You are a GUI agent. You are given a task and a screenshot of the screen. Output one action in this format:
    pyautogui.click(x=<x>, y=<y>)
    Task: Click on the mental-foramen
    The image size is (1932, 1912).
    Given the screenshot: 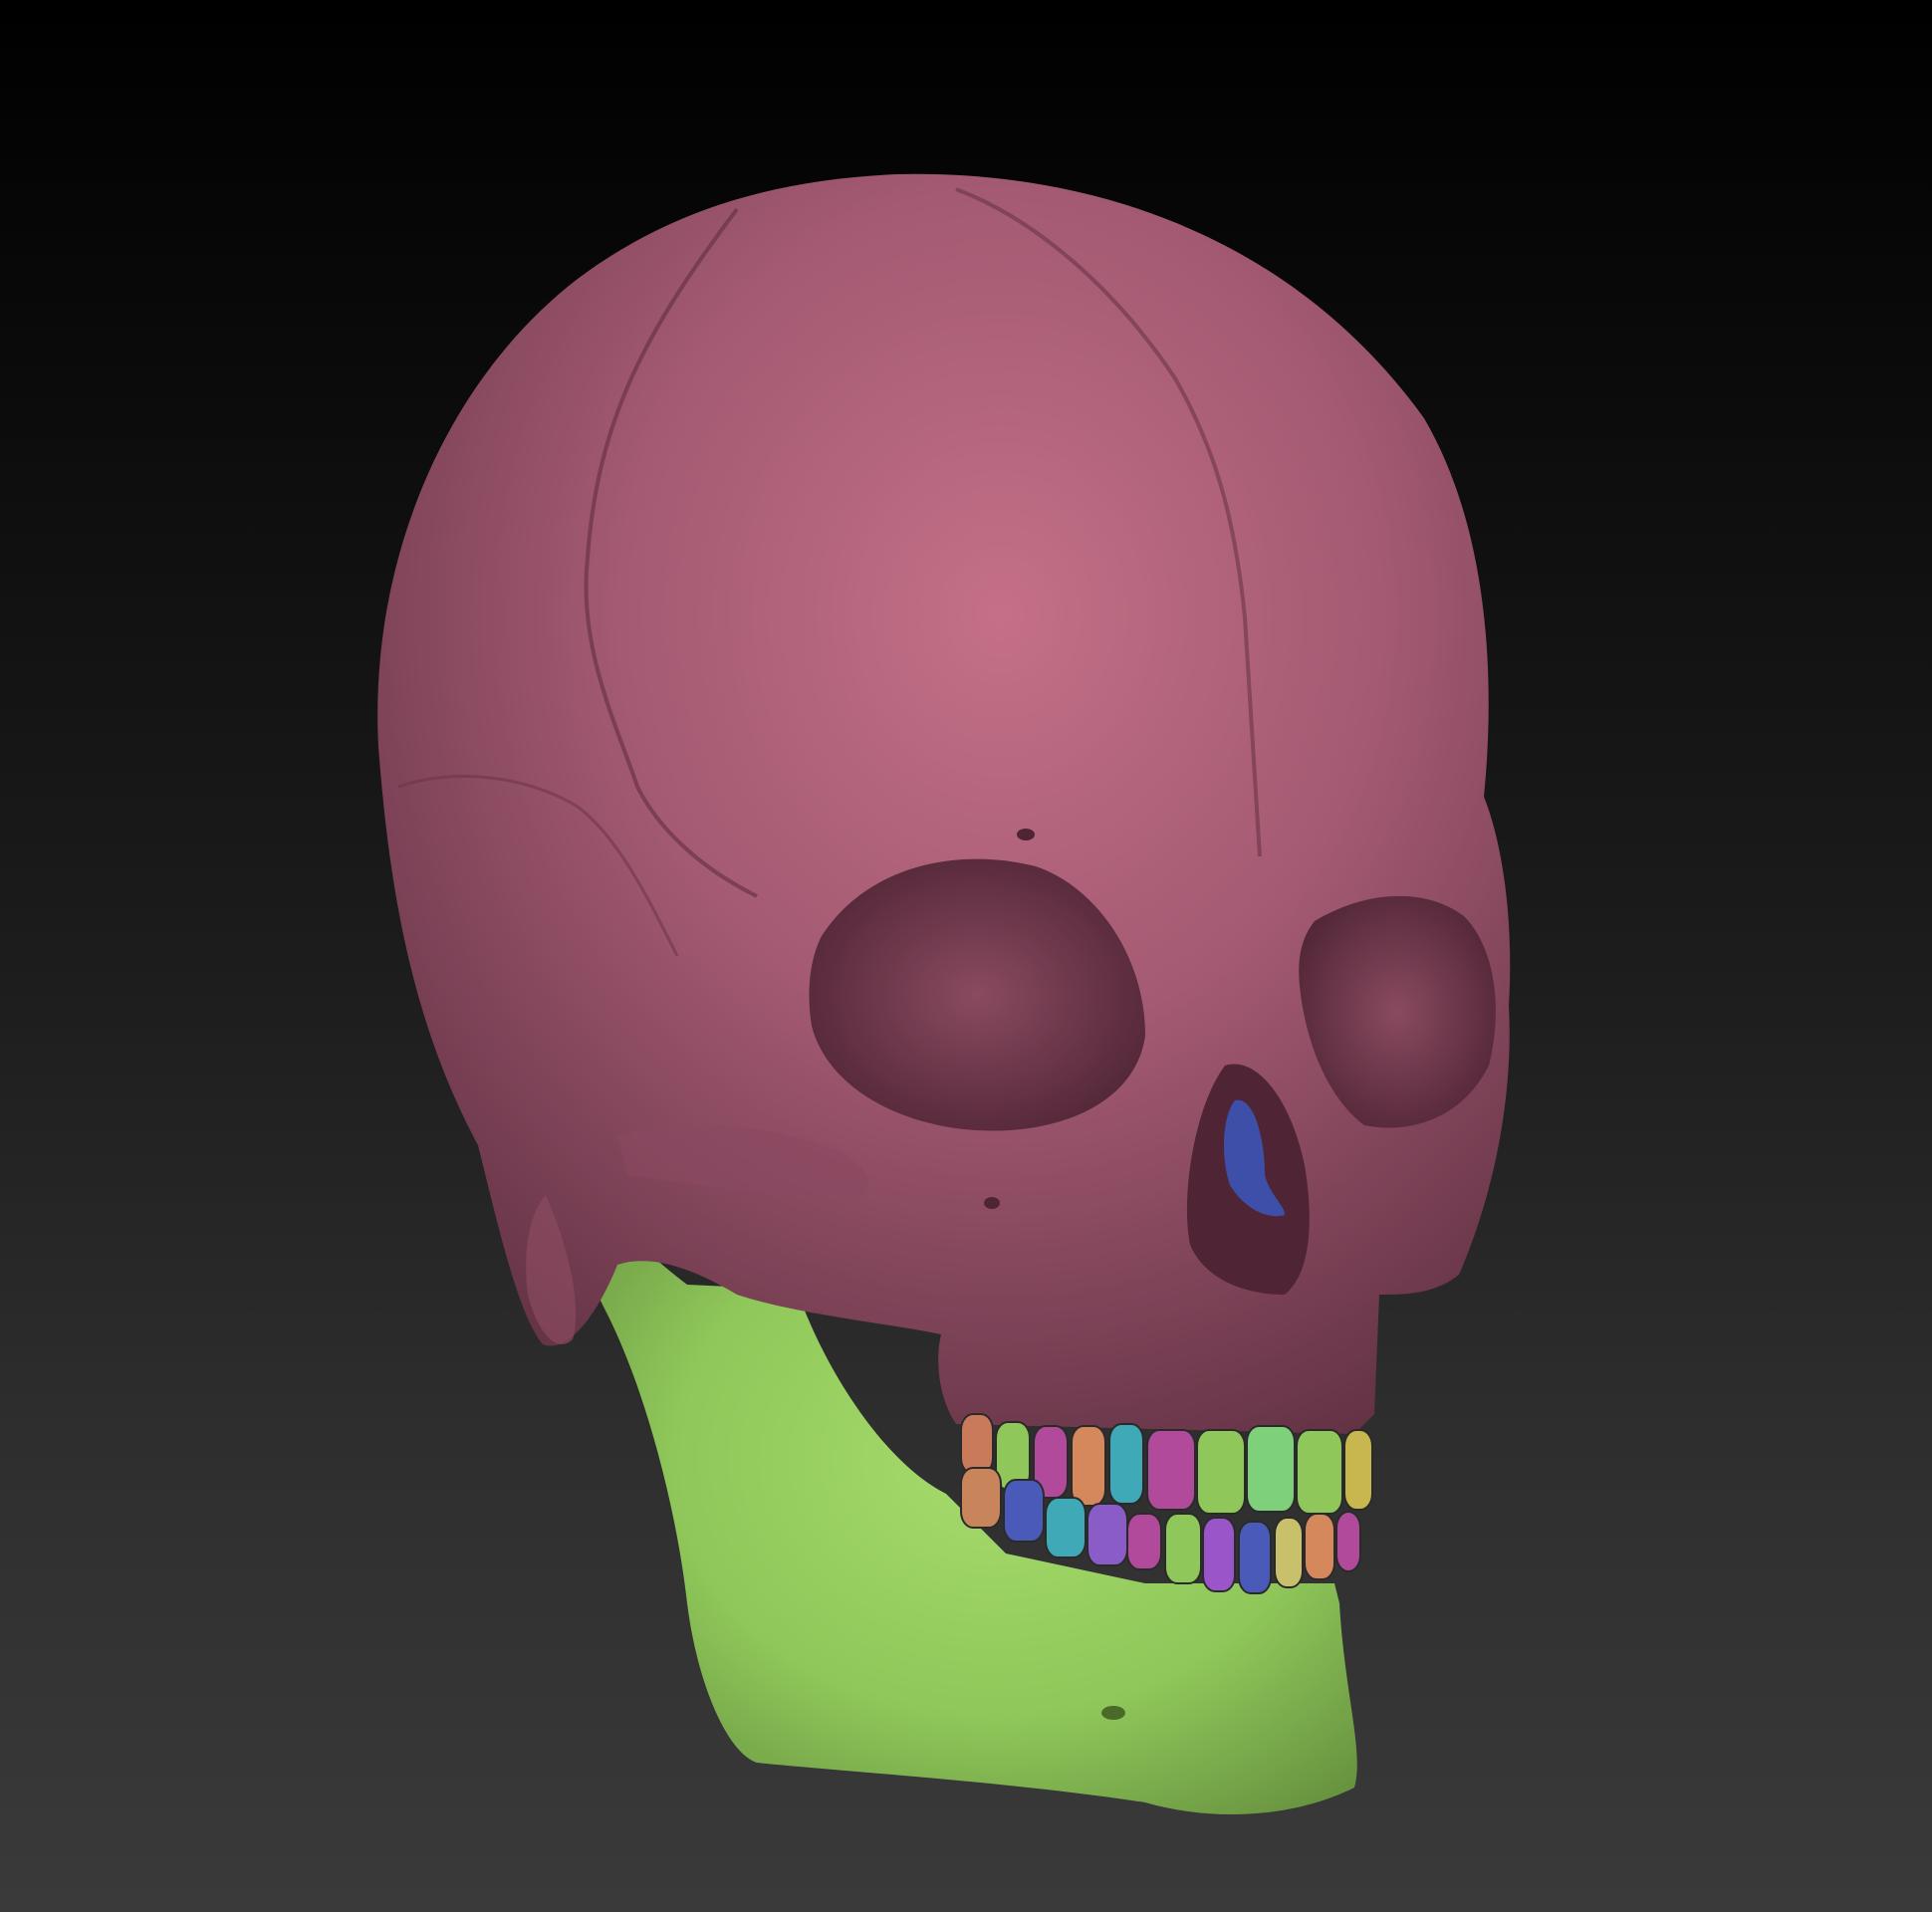 What is the action you would take?
    pyautogui.click(x=1113, y=1713)
    